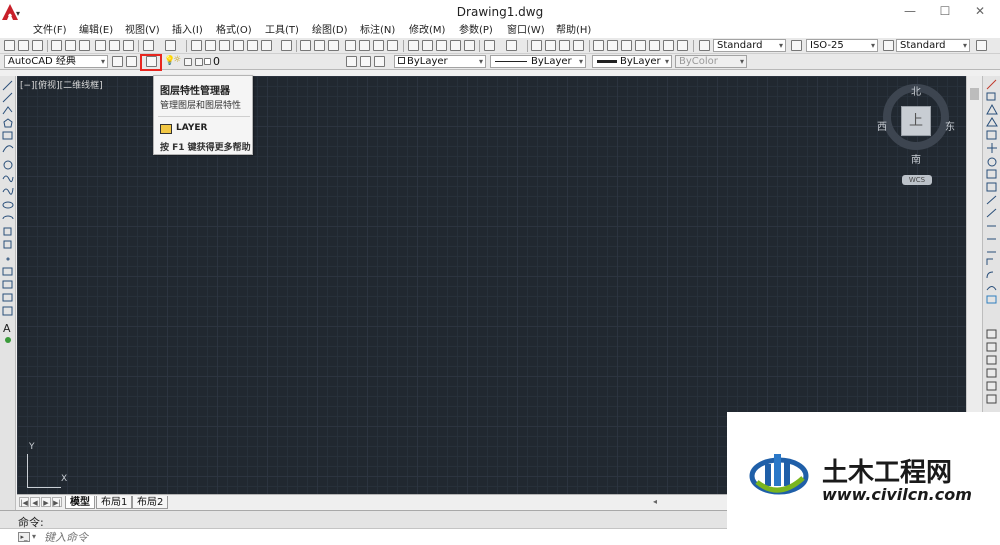 The width and height of the screenshot is (1000, 545). What do you see at coordinates (578, 45) in the screenshot?
I see `zoom-previous-icon` at bounding box center [578, 45].